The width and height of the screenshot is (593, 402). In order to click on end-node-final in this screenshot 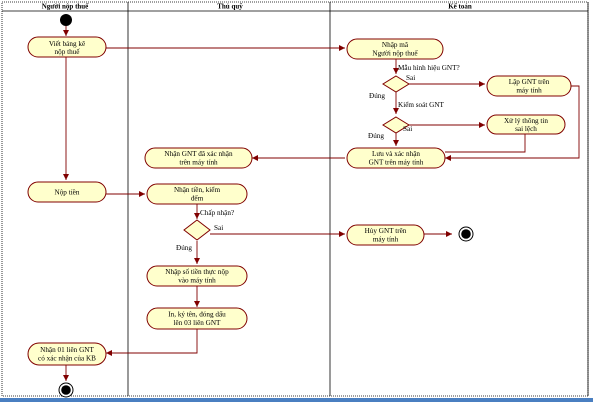, I will do `click(66, 390)`.